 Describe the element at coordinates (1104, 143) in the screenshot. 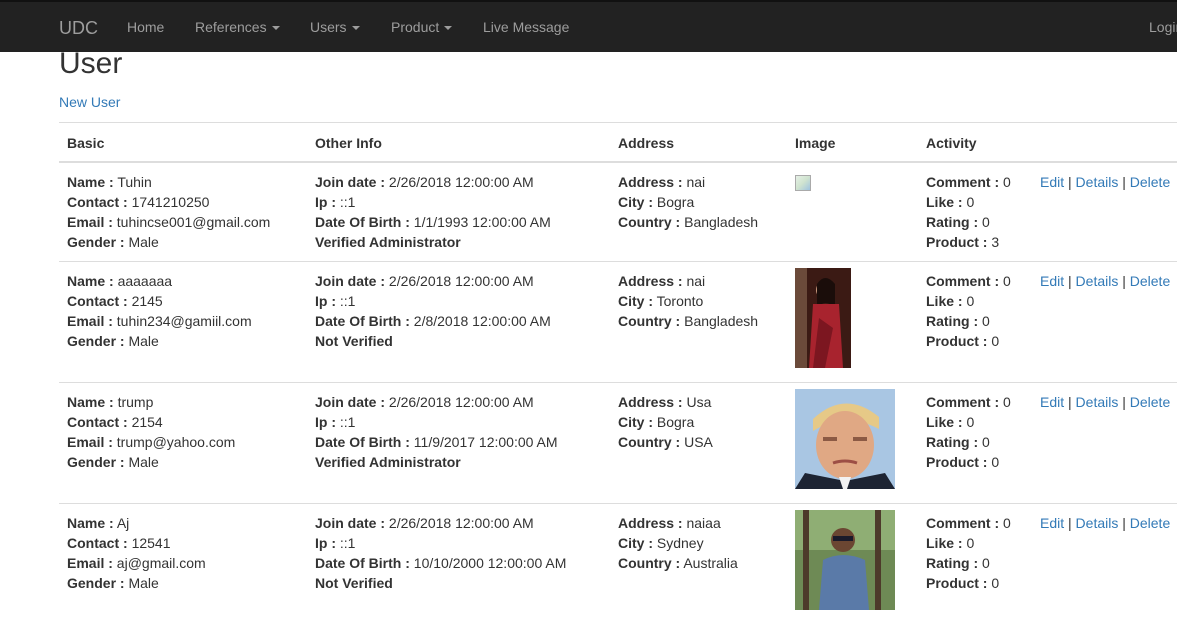

I see `header-actions` at that location.